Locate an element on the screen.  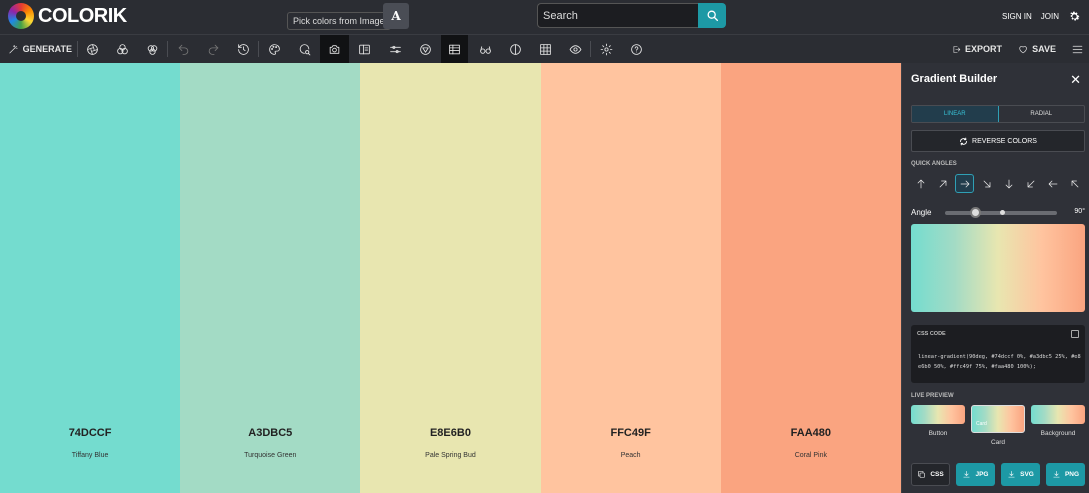
font-button: A is located at coordinates (396, 16).